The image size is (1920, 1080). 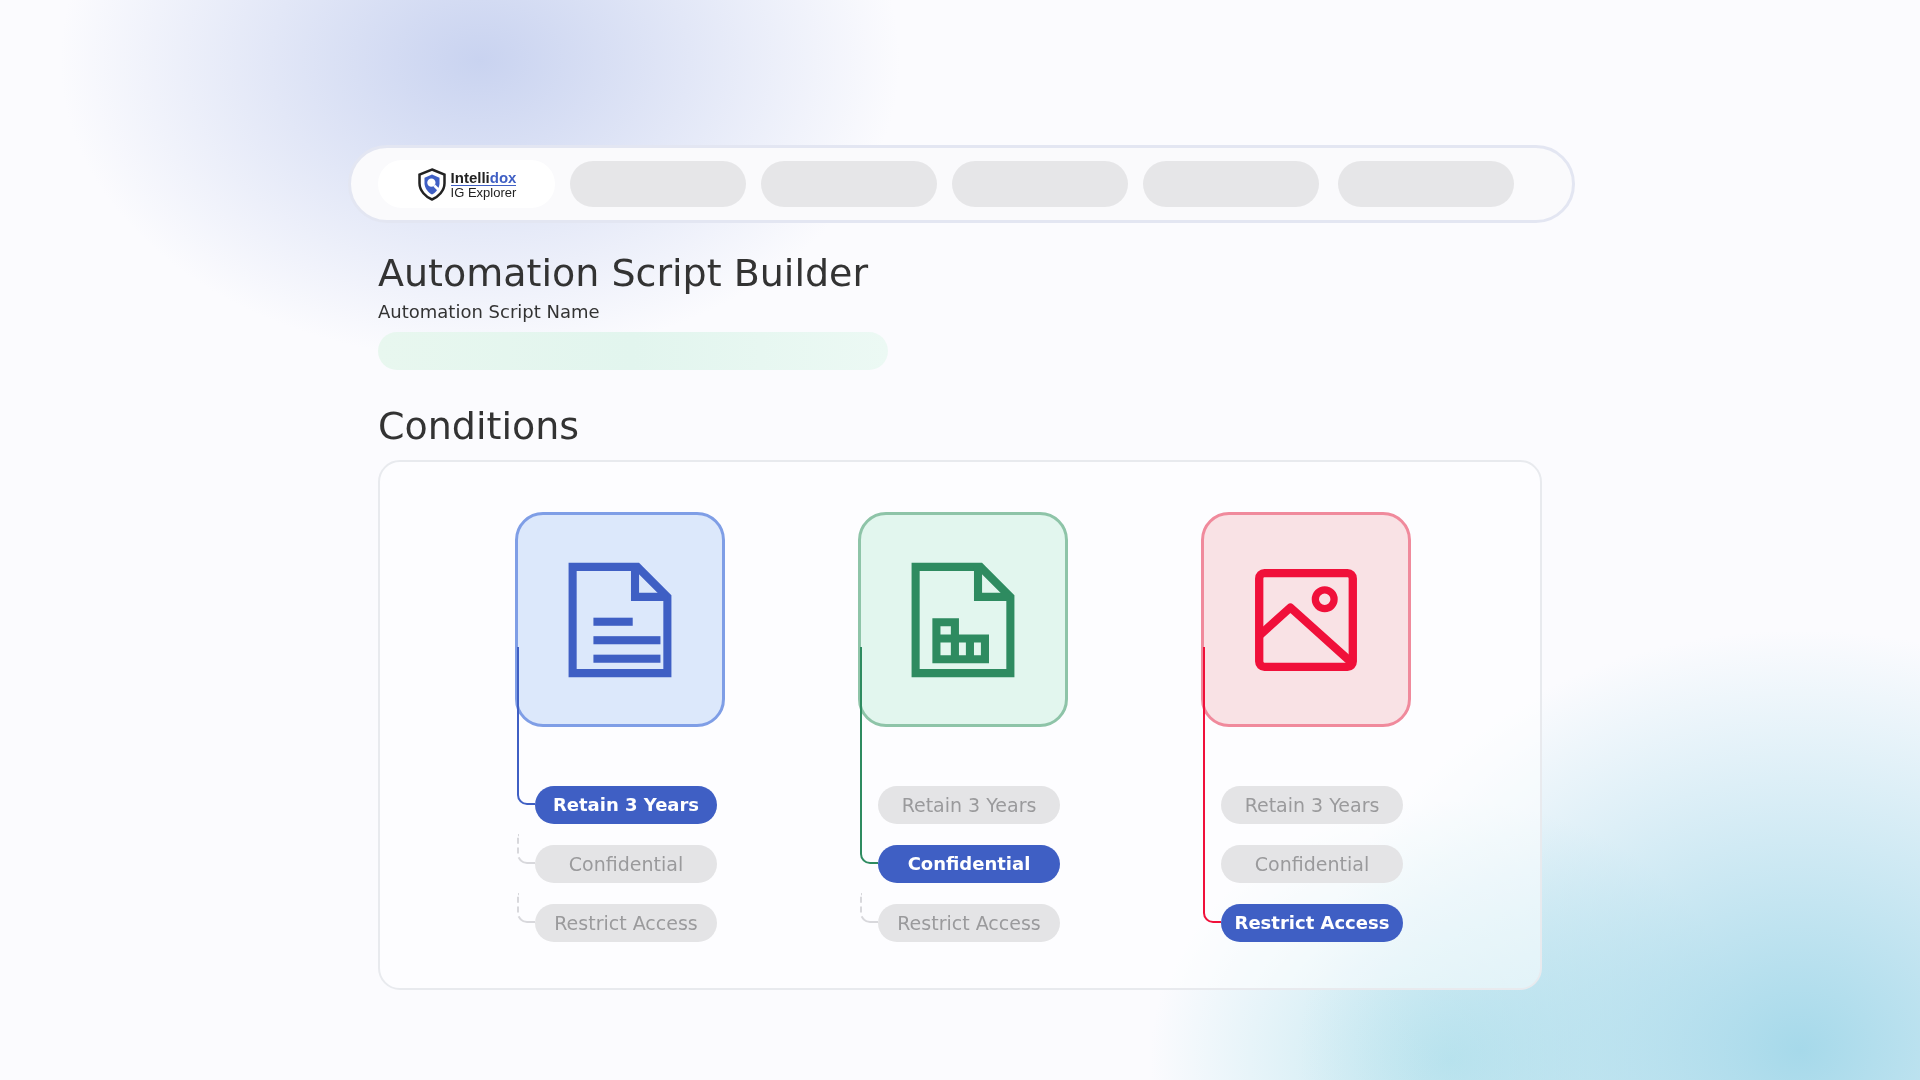 What do you see at coordinates (624, 273) in the screenshot?
I see `page-title: Automation Script Builder` at bounding box center [624, 273].